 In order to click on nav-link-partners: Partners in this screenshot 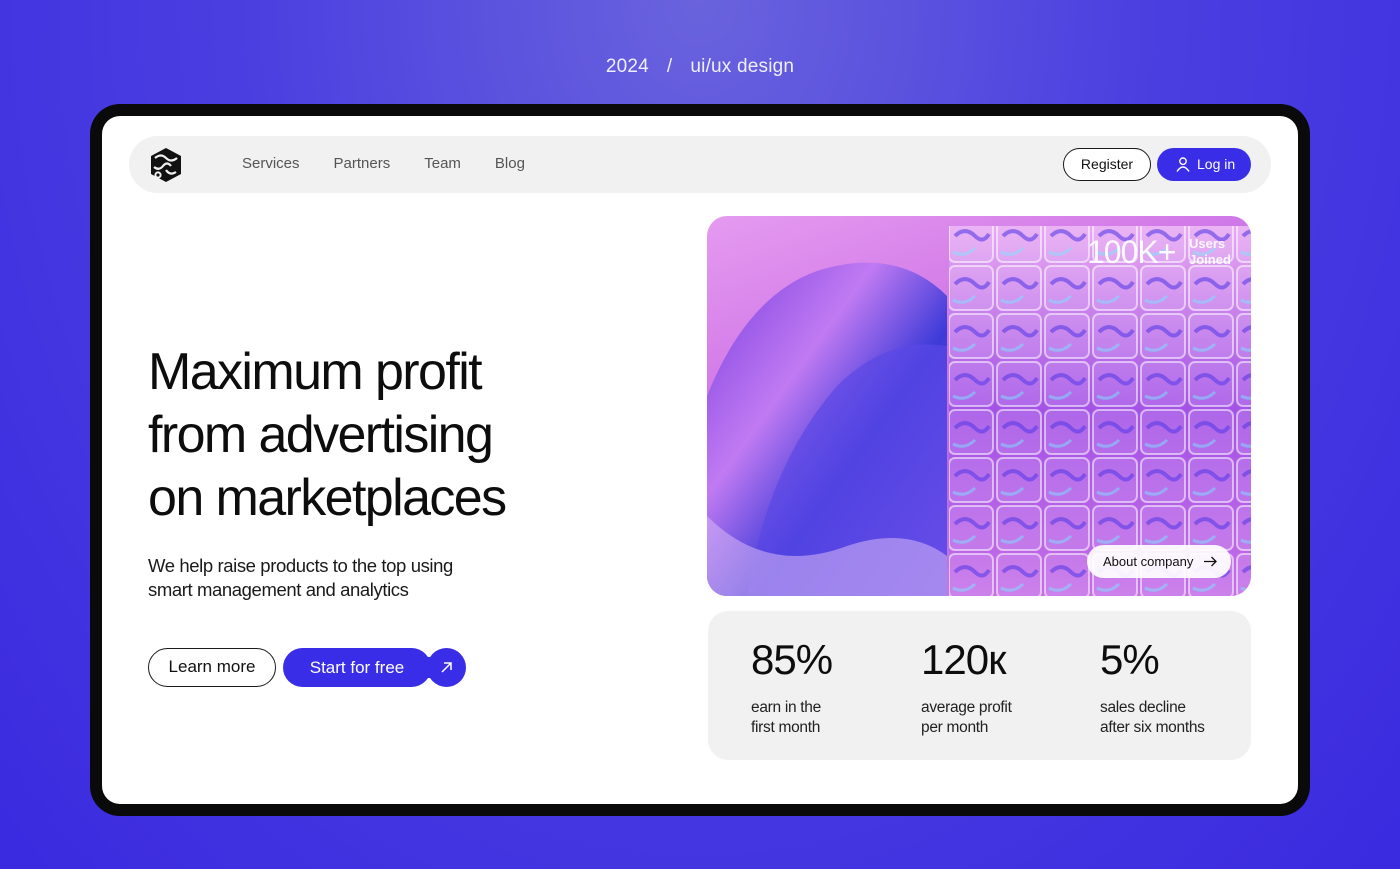, I will do `click(362, 163)`.